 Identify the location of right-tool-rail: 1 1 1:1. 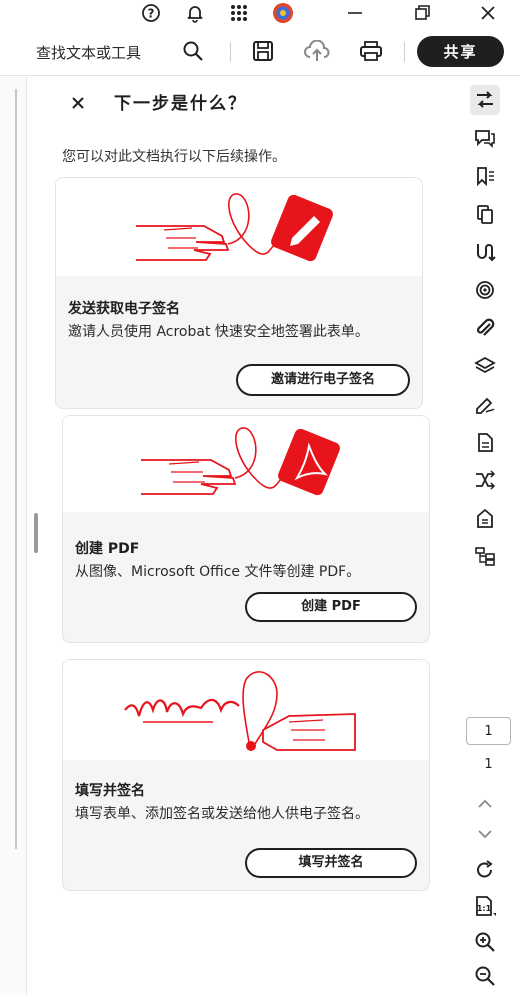
(488, 536).